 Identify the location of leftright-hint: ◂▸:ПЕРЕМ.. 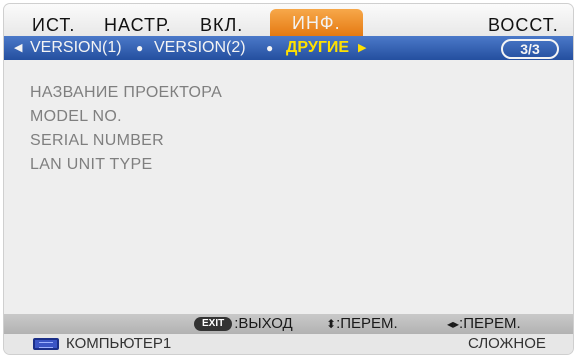
(484, 324).